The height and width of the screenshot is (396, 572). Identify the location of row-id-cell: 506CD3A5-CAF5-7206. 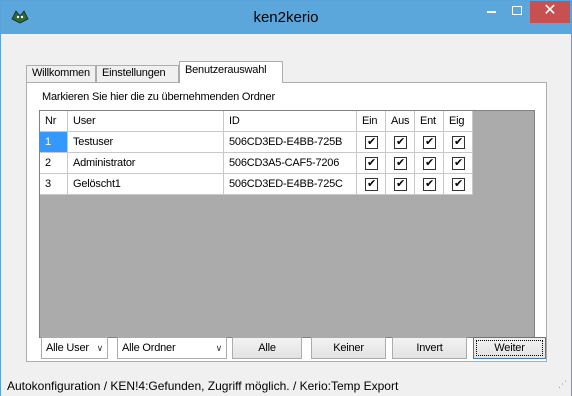
(290, 163).